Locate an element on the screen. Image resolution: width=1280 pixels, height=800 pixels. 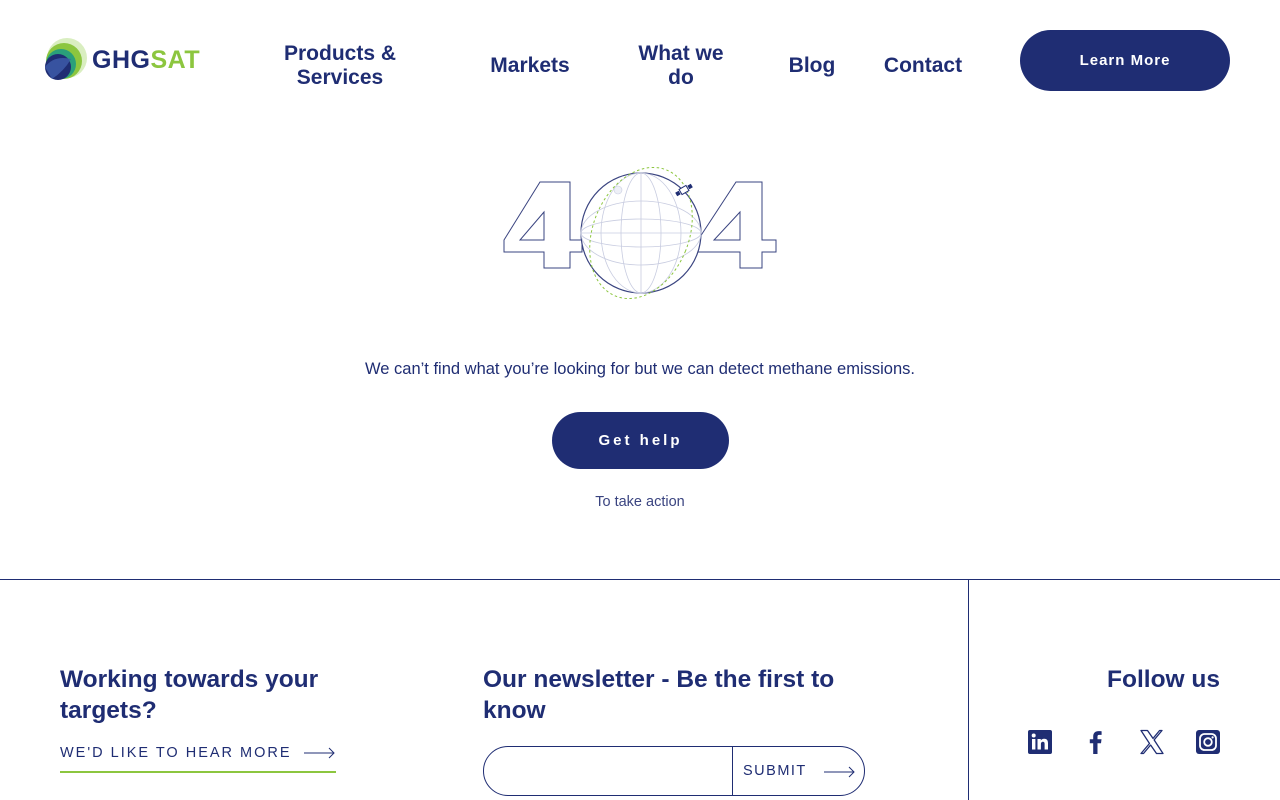
submit-label: SUBMIT is located at coordinates (775, 771).